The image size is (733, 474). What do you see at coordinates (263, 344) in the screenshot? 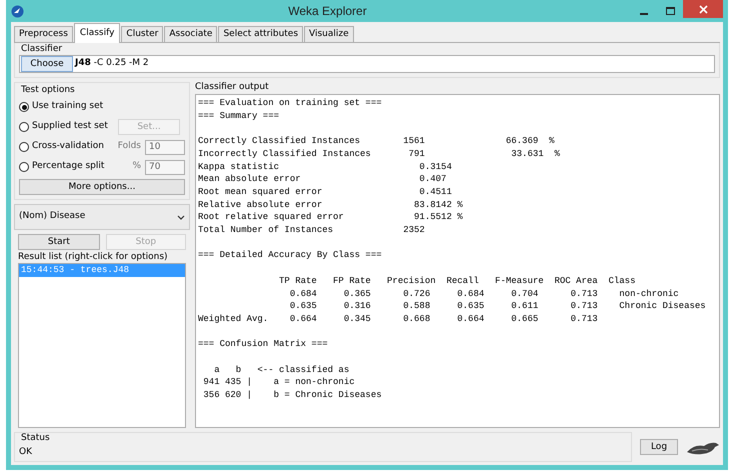
I see `output-line: === Confusion Matrix ===` at bounding box center [263, 344].